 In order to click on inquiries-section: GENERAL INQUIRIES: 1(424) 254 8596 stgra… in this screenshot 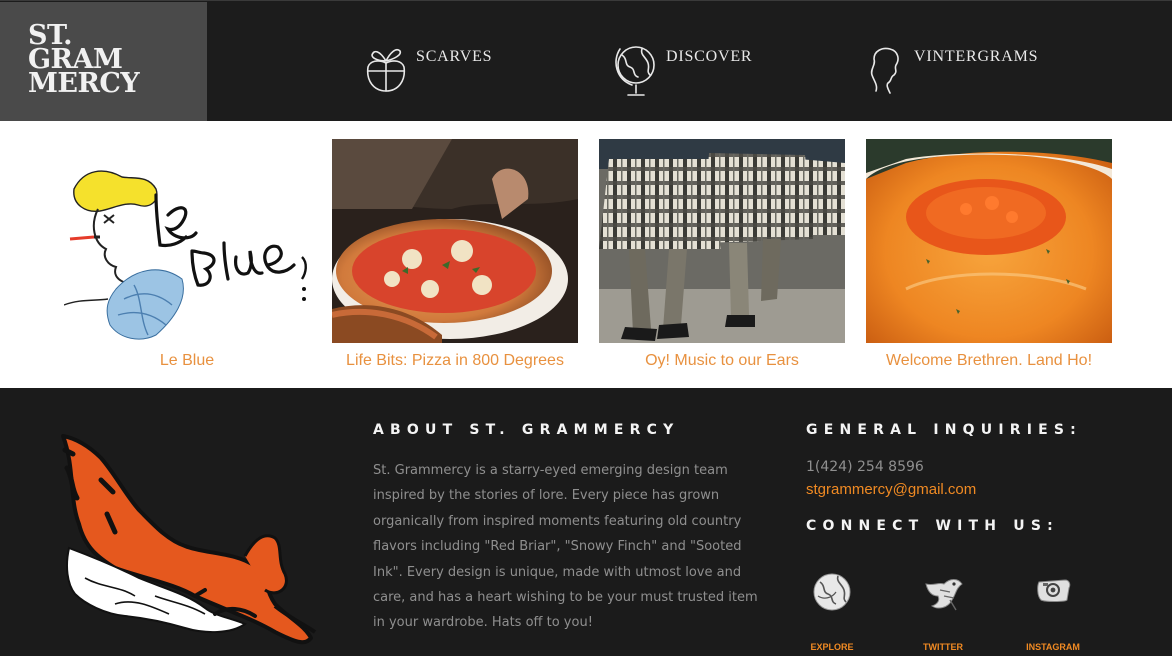, I will do `click(976, 478)`.